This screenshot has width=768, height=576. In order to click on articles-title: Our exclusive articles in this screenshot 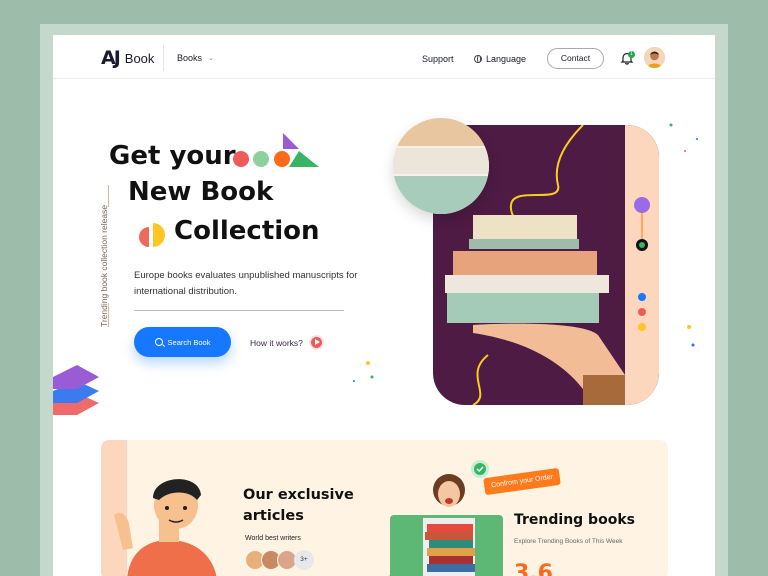, I will do `click(303, 506)`.